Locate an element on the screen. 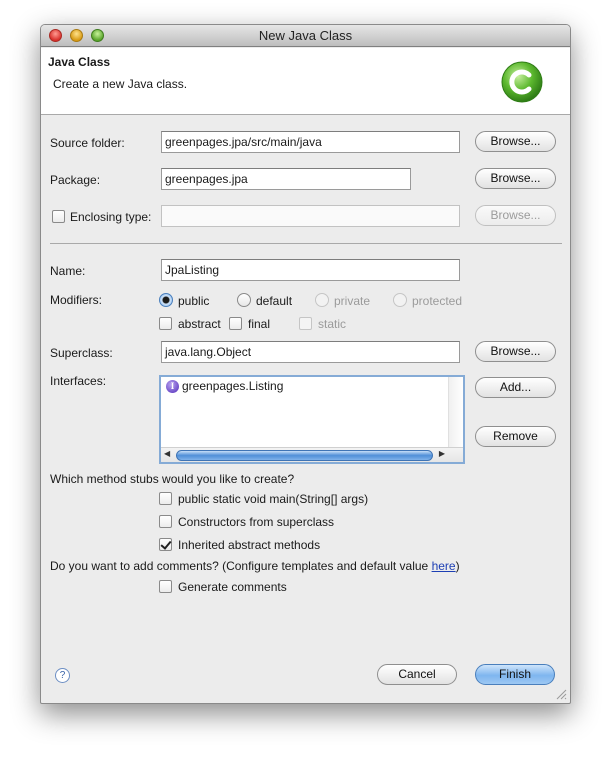 Image resolution: width=611 pixels, height=758 pixels. modifier-protected-label: protected is located at coordinates (437, 301).